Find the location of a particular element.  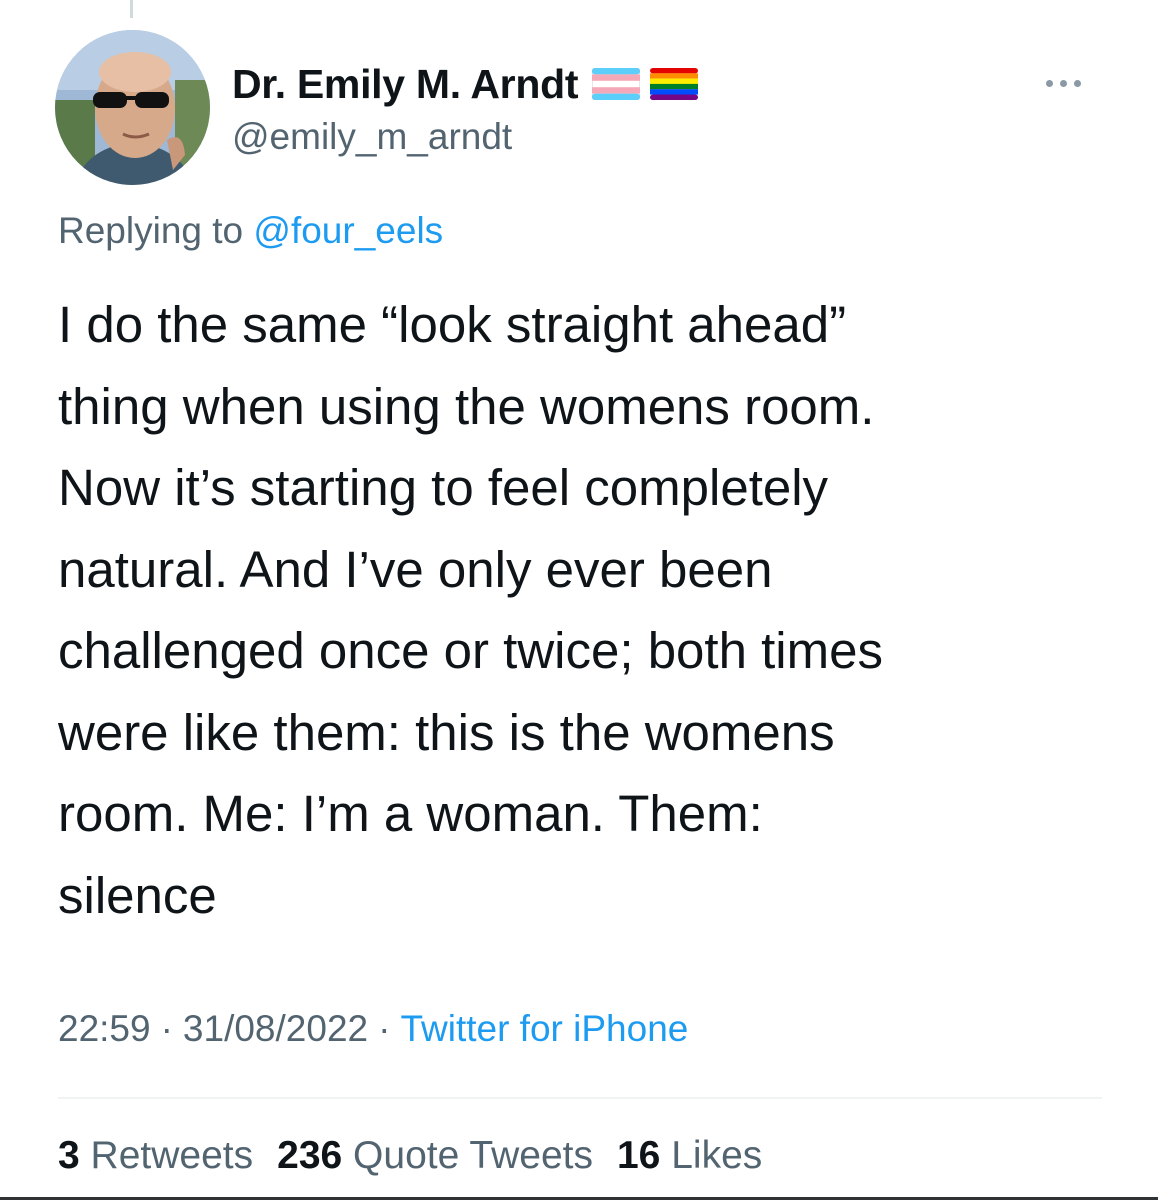

thread-connector-line is located at coordinates (131, 9).